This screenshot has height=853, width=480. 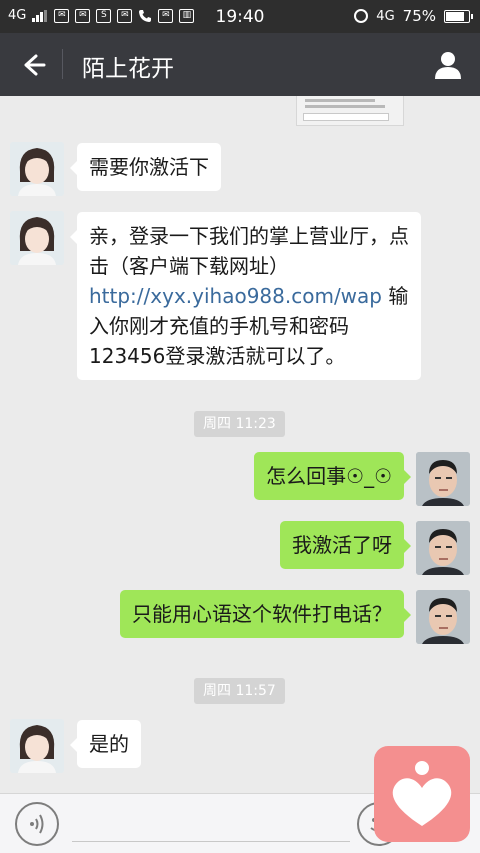 What do you see at coordinates (350, 111) in the screenshot?
I see `image-message-partial` at bounding box center [350, 111].